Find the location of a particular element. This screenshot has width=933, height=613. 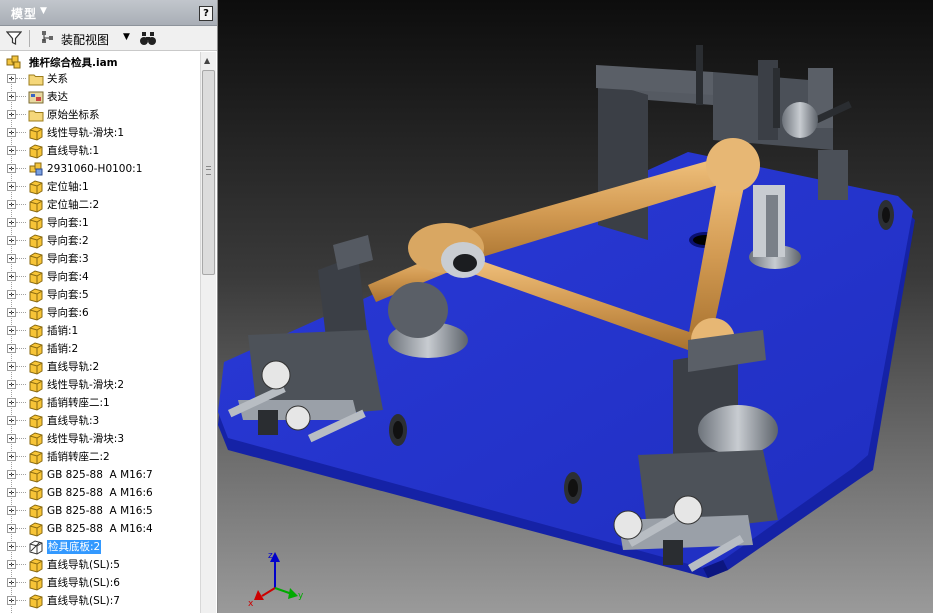

tree-item: 定位轴二:2 is located at coordinates (100, 205).